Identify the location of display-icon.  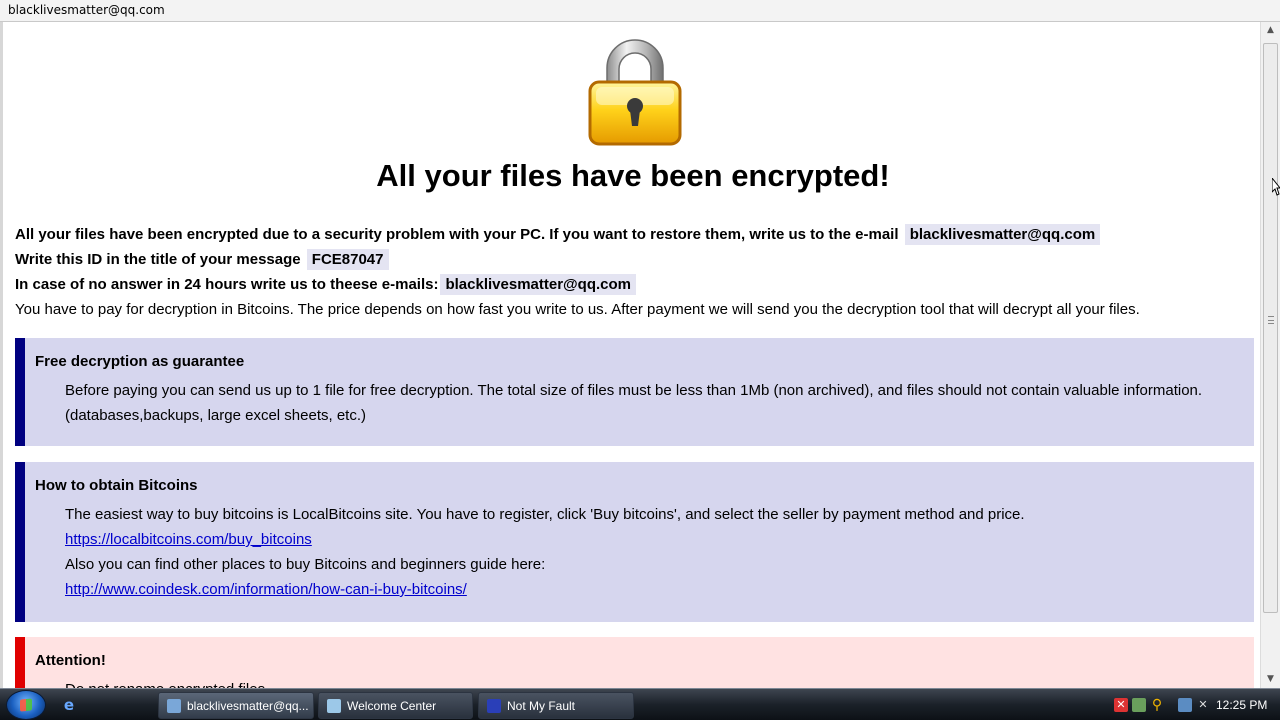
(1185, 705).